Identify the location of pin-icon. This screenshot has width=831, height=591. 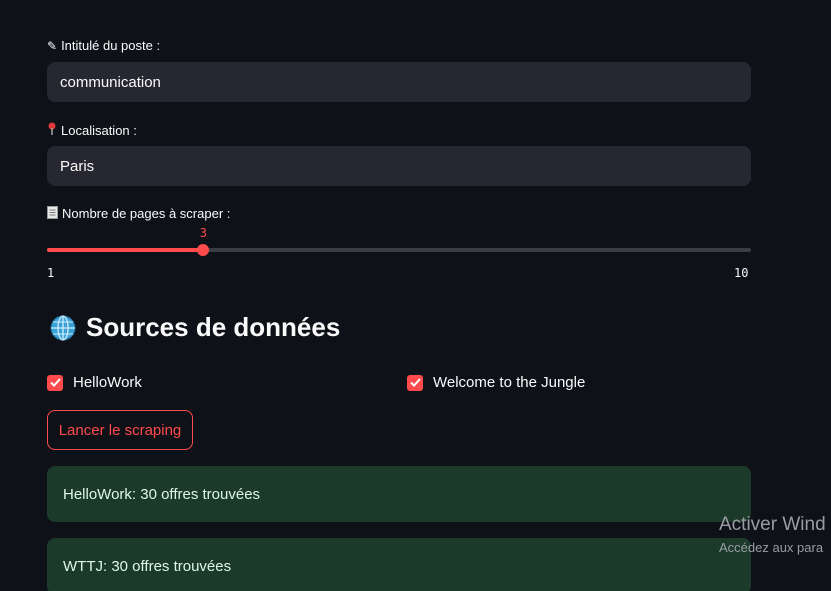
(52, 130).